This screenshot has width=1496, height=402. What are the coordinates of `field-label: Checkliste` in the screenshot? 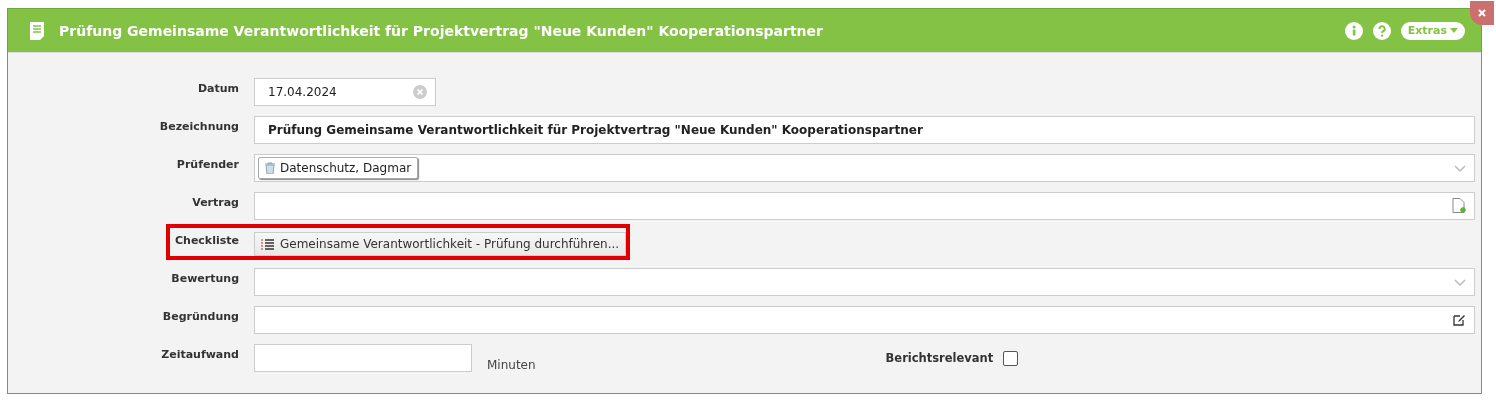 It's located at (207, 240).